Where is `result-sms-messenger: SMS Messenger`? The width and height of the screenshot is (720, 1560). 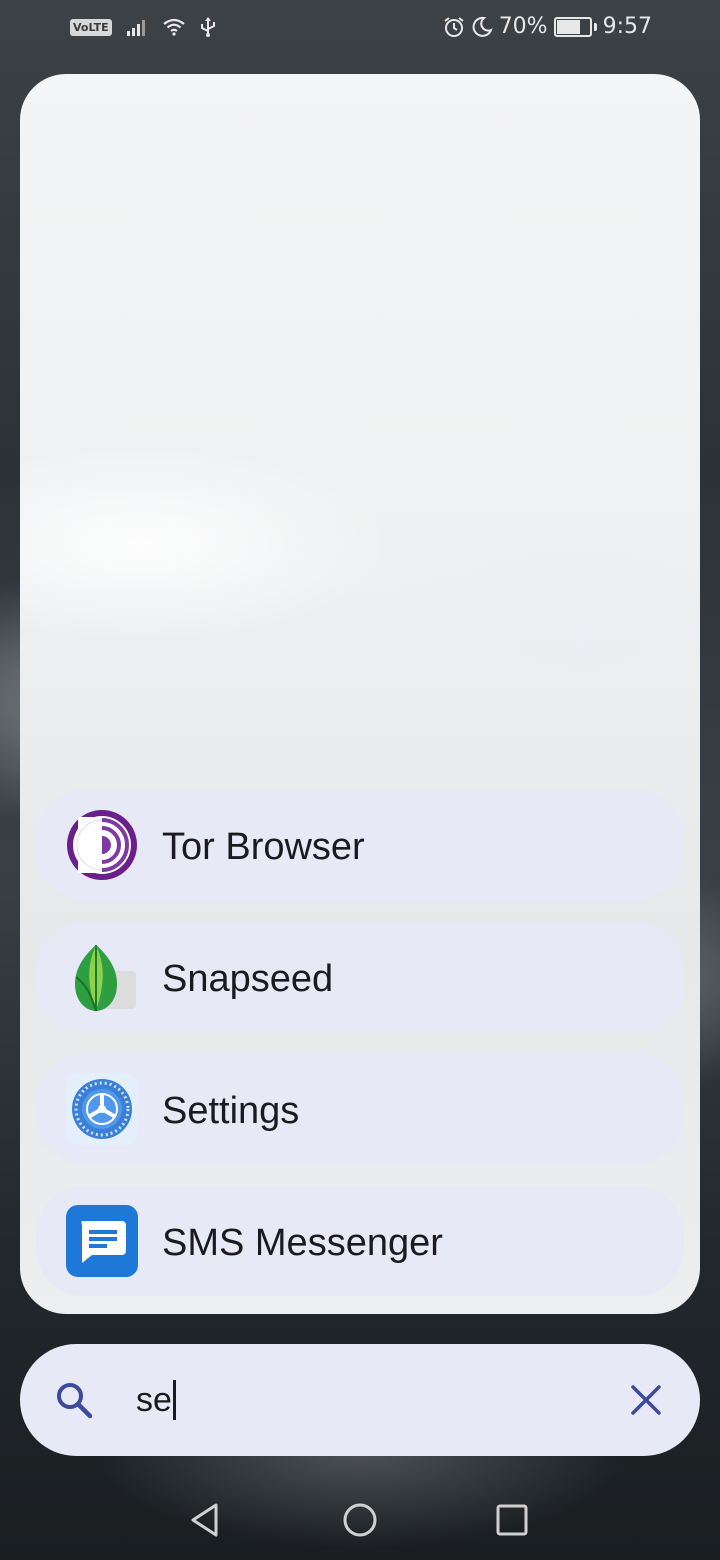 result-sms-messenger: SMS Messenger is located at coordinates (360, 1241).